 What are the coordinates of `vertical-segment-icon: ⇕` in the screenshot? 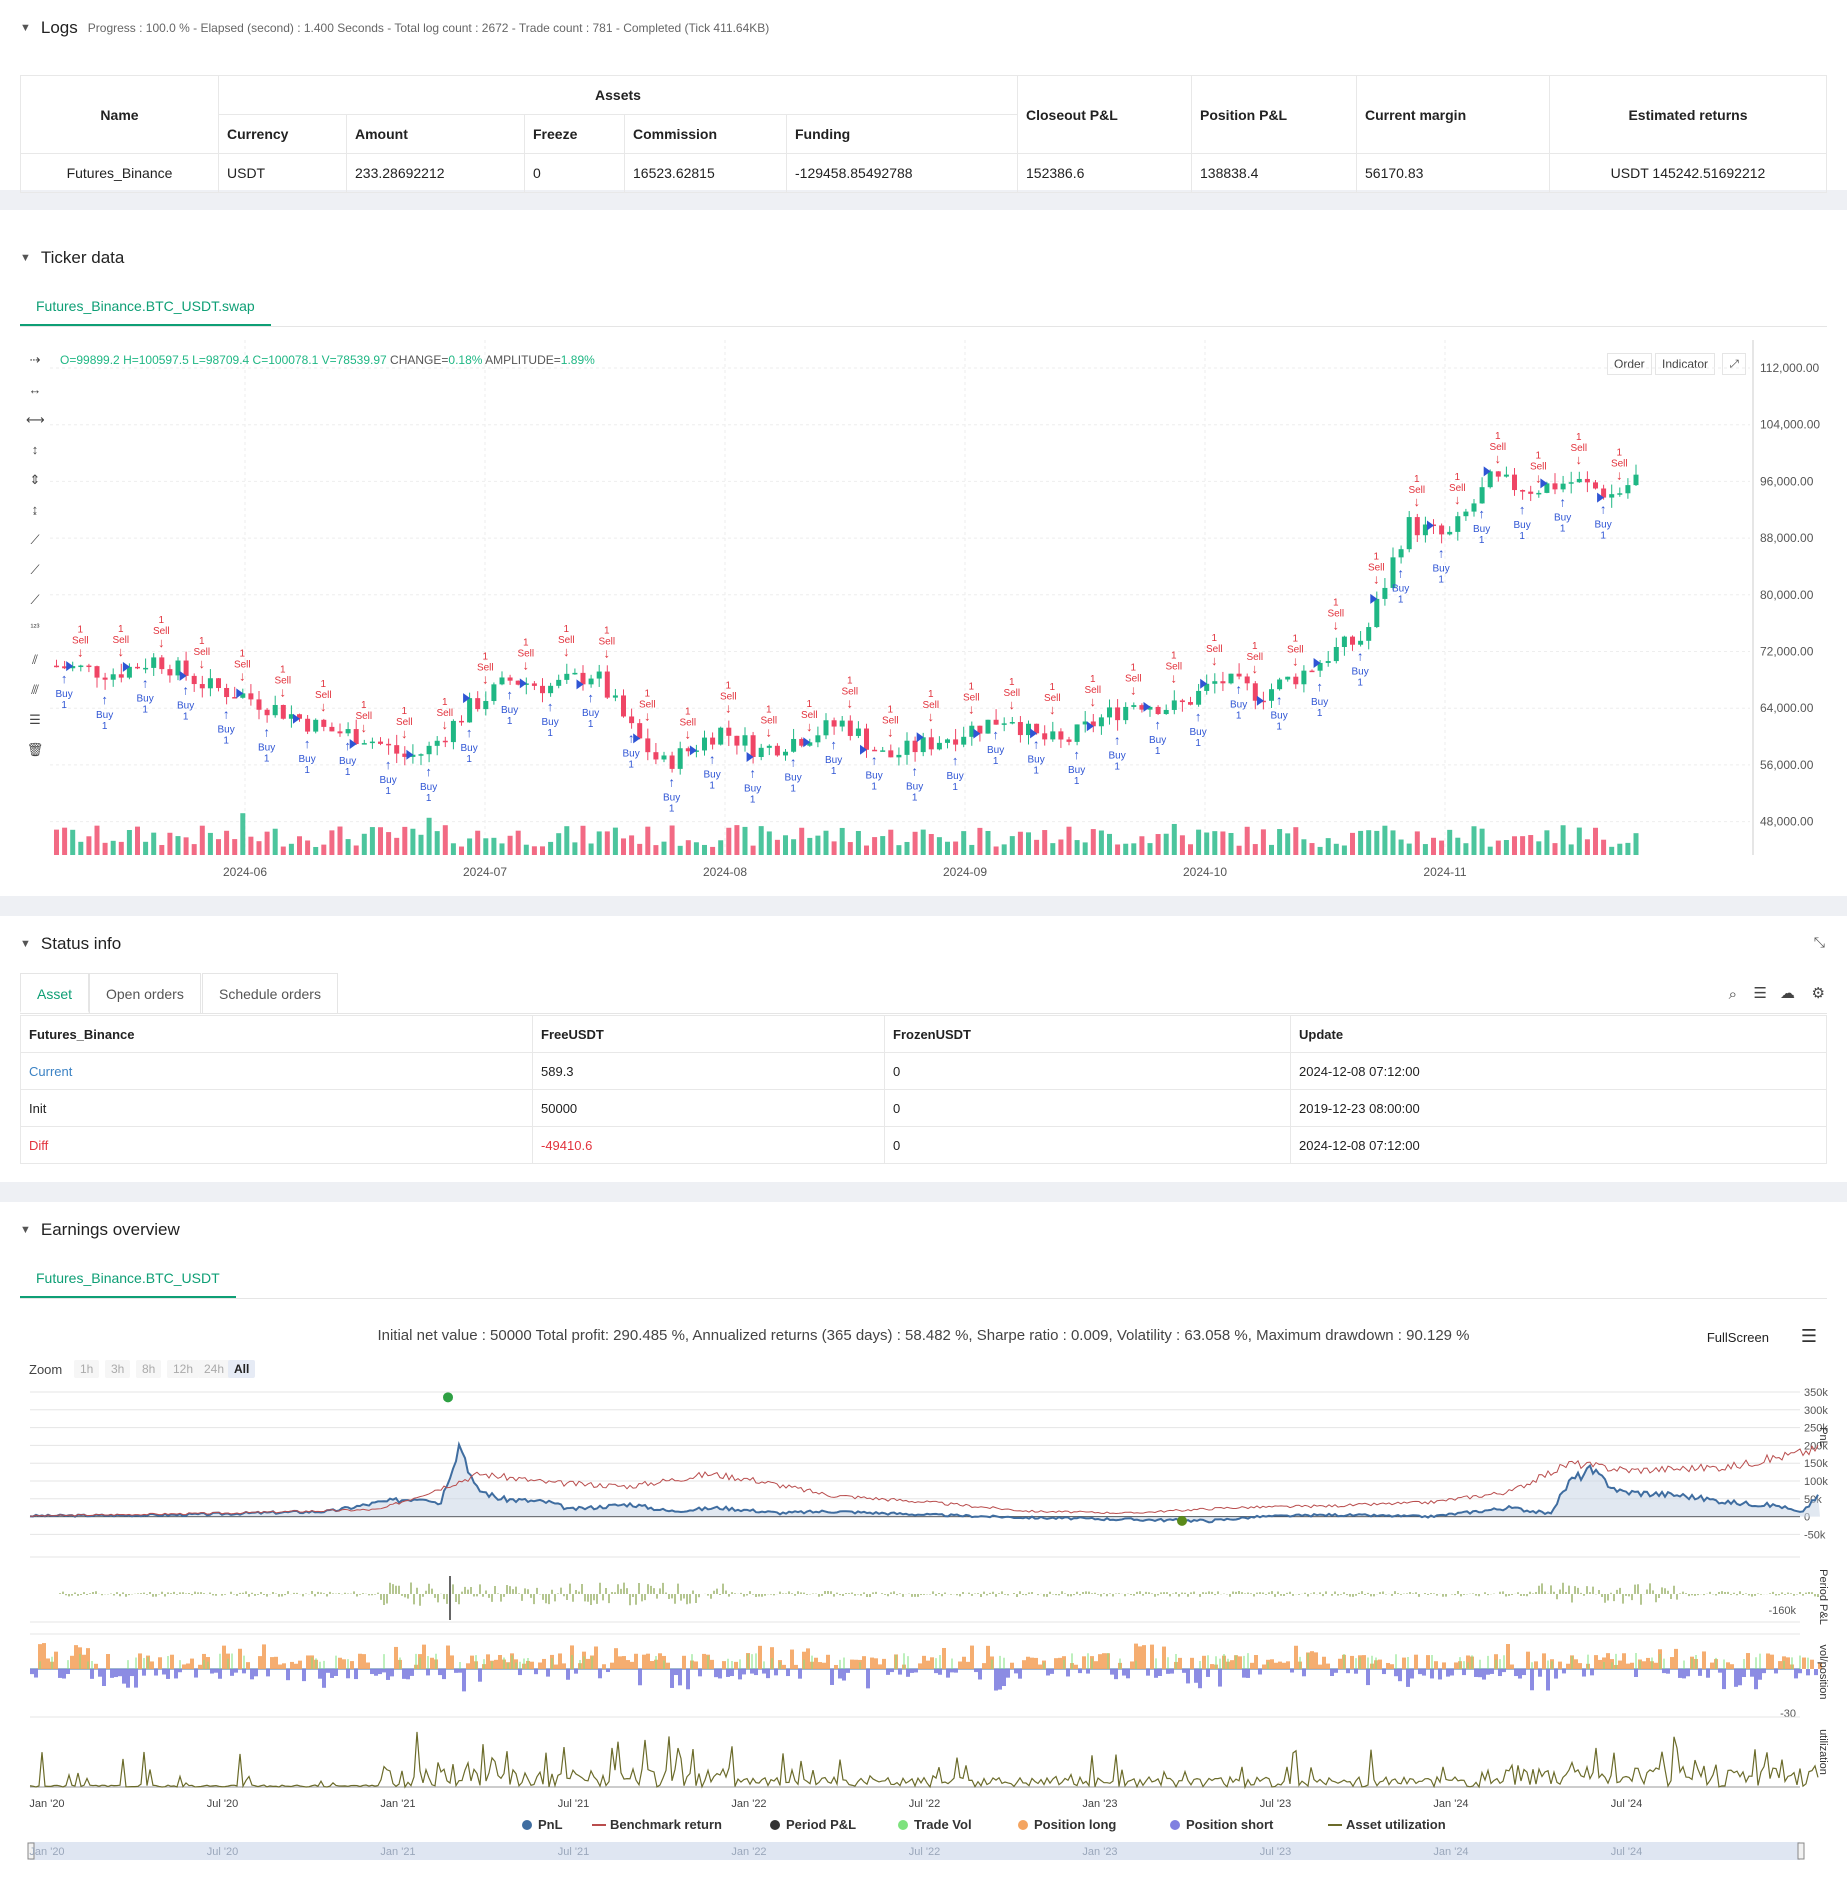 It's located at (35, 481).